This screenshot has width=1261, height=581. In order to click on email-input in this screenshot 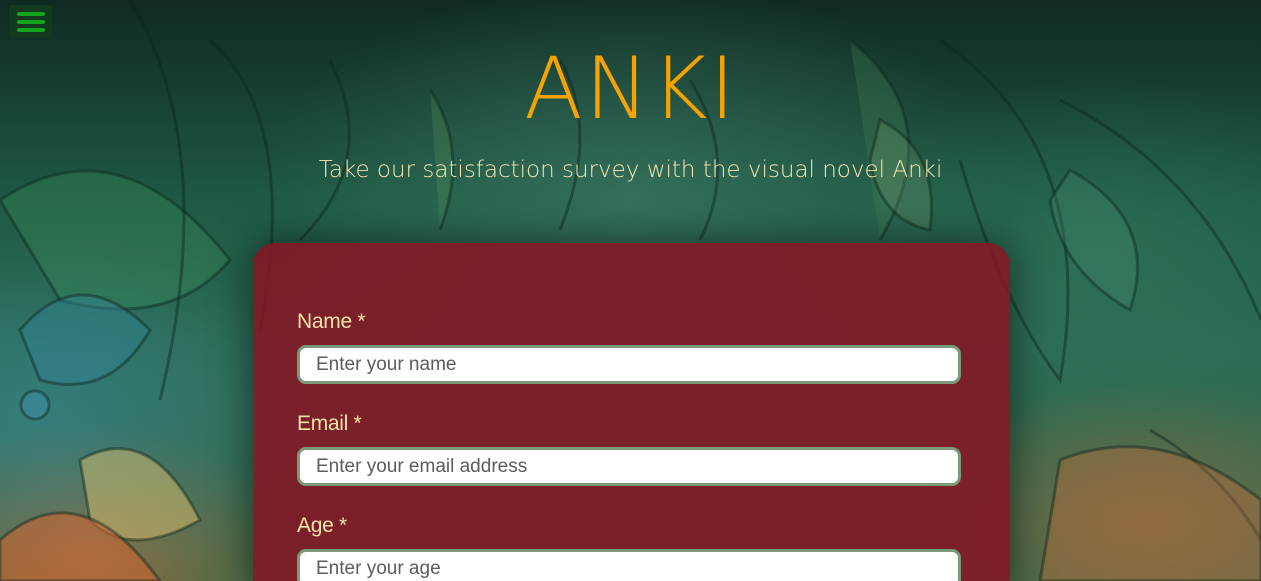, I will do `click(629, 466)`.